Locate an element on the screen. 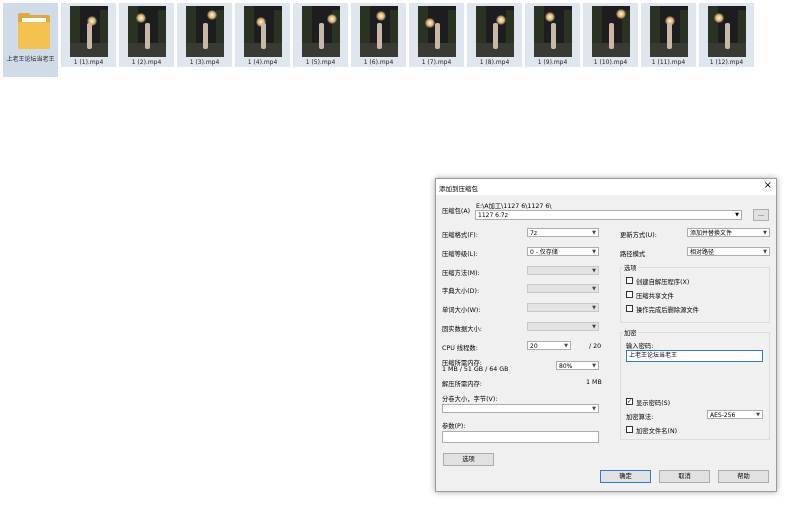 This screenshot has width=800, height=531. file-name-label: 上老王论坛当老王 is located at coordinates (30, 59).